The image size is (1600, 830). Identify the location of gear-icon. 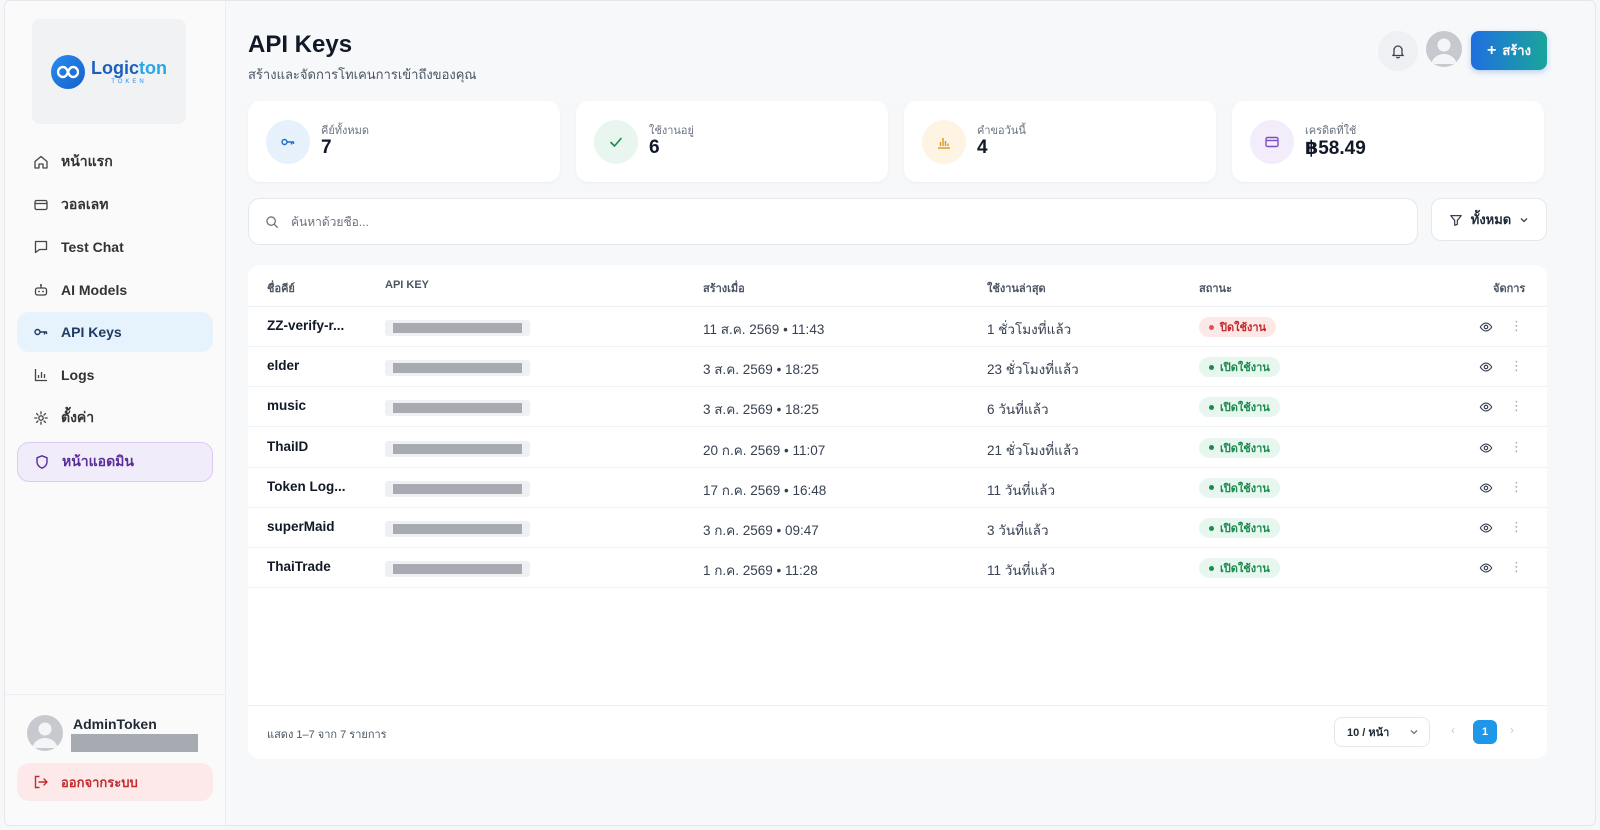
(41, 417).